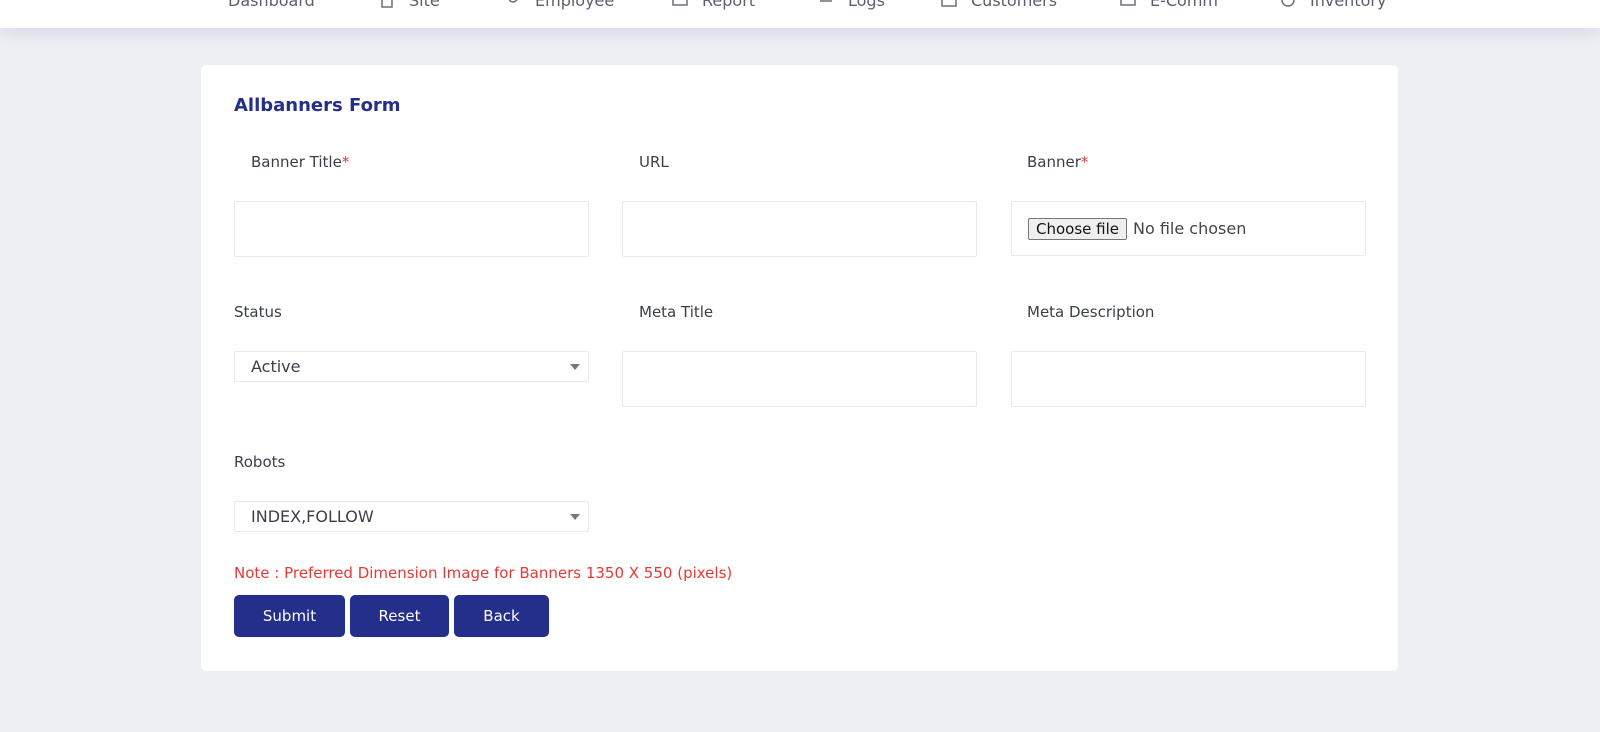 The image size is (1600, 732). Describe the element at coordinates (799, 379) in the screenshot. I see `meta-title-input` at that location.